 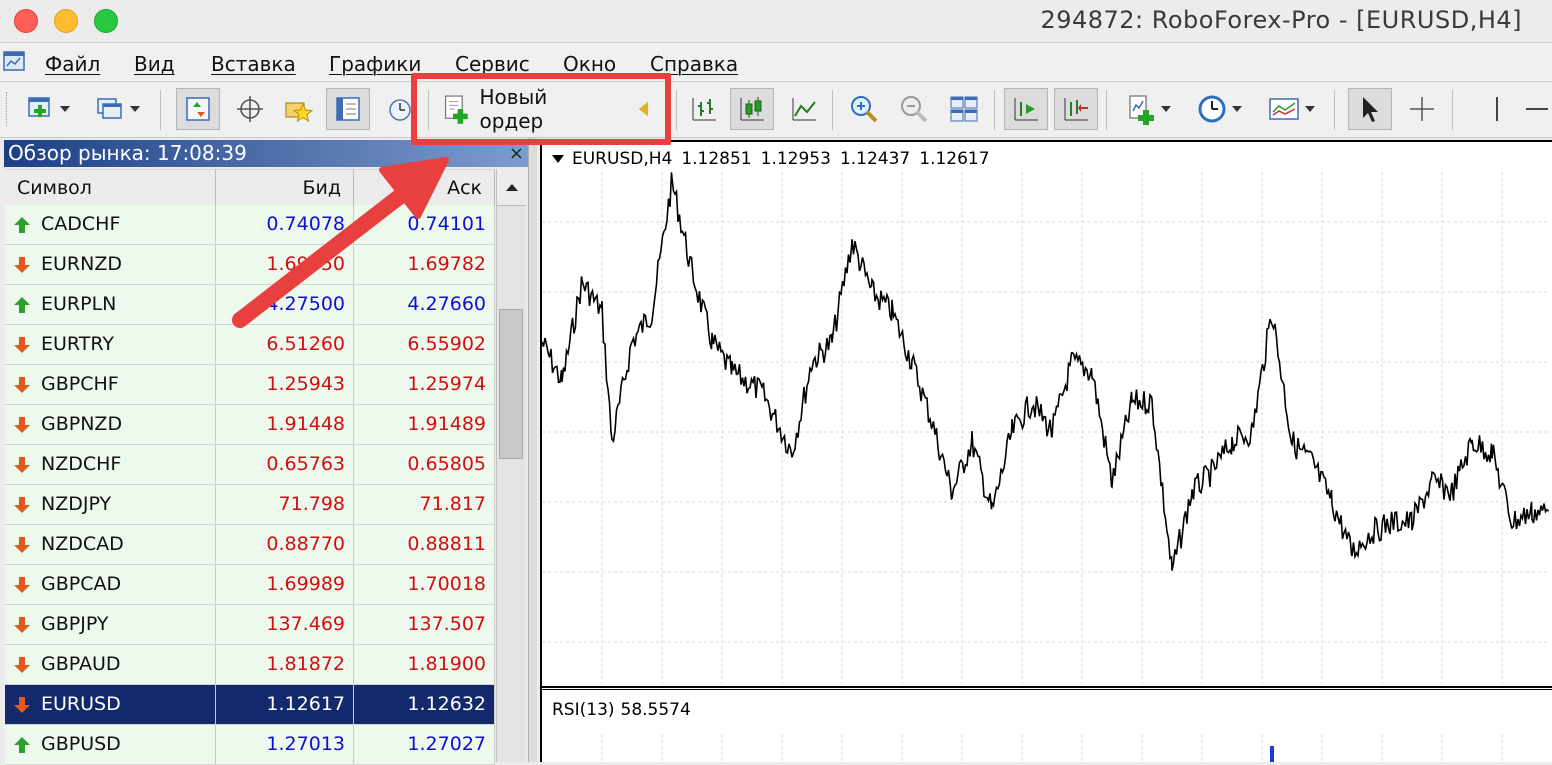 I want to click on zoom-out-button, so click(x=914, y=109).